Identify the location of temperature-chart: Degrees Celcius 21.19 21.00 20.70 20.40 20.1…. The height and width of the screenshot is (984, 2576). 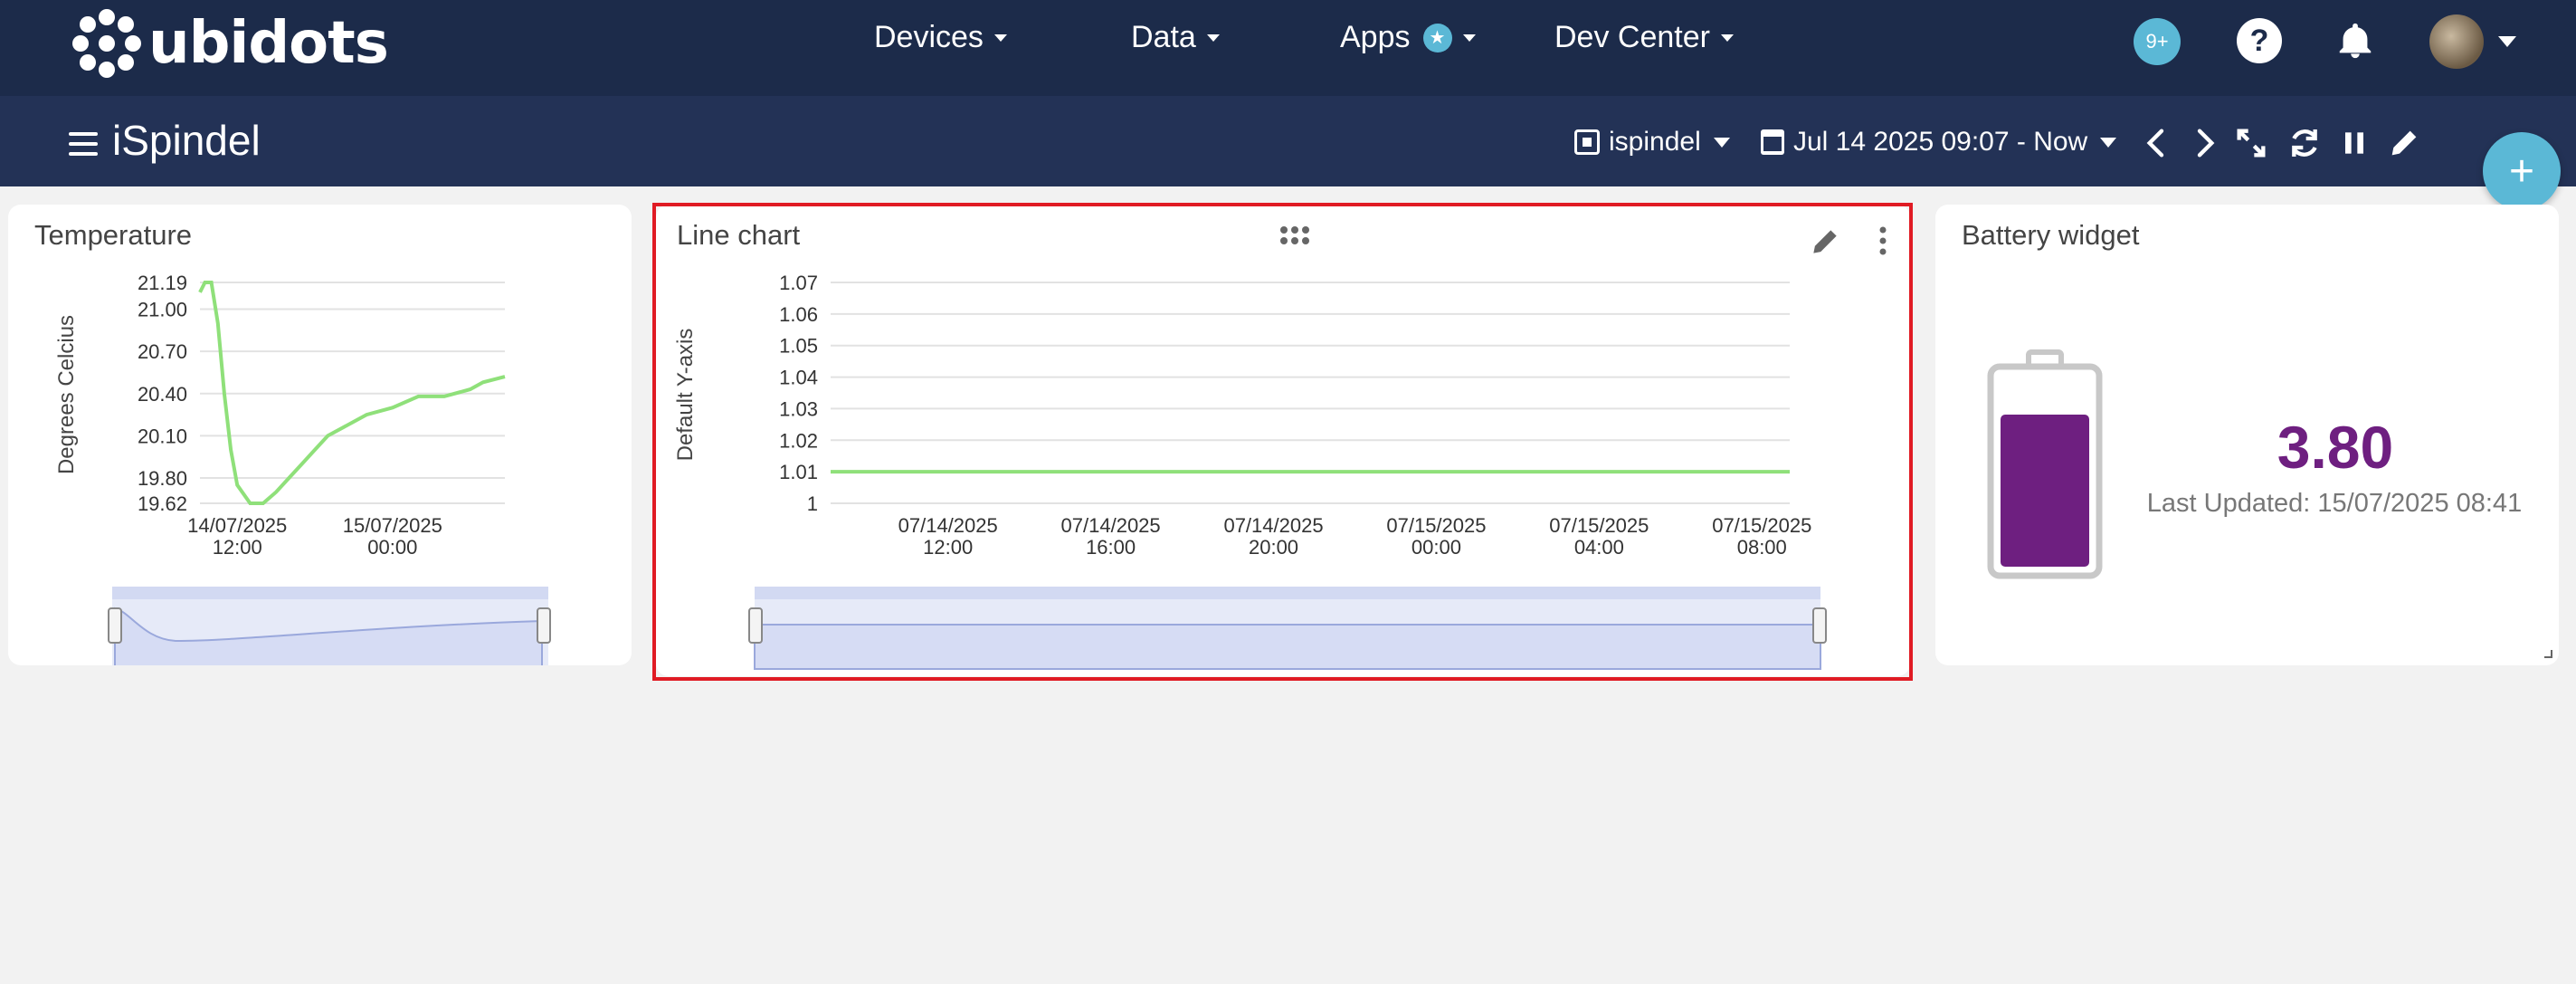
(320, 435).